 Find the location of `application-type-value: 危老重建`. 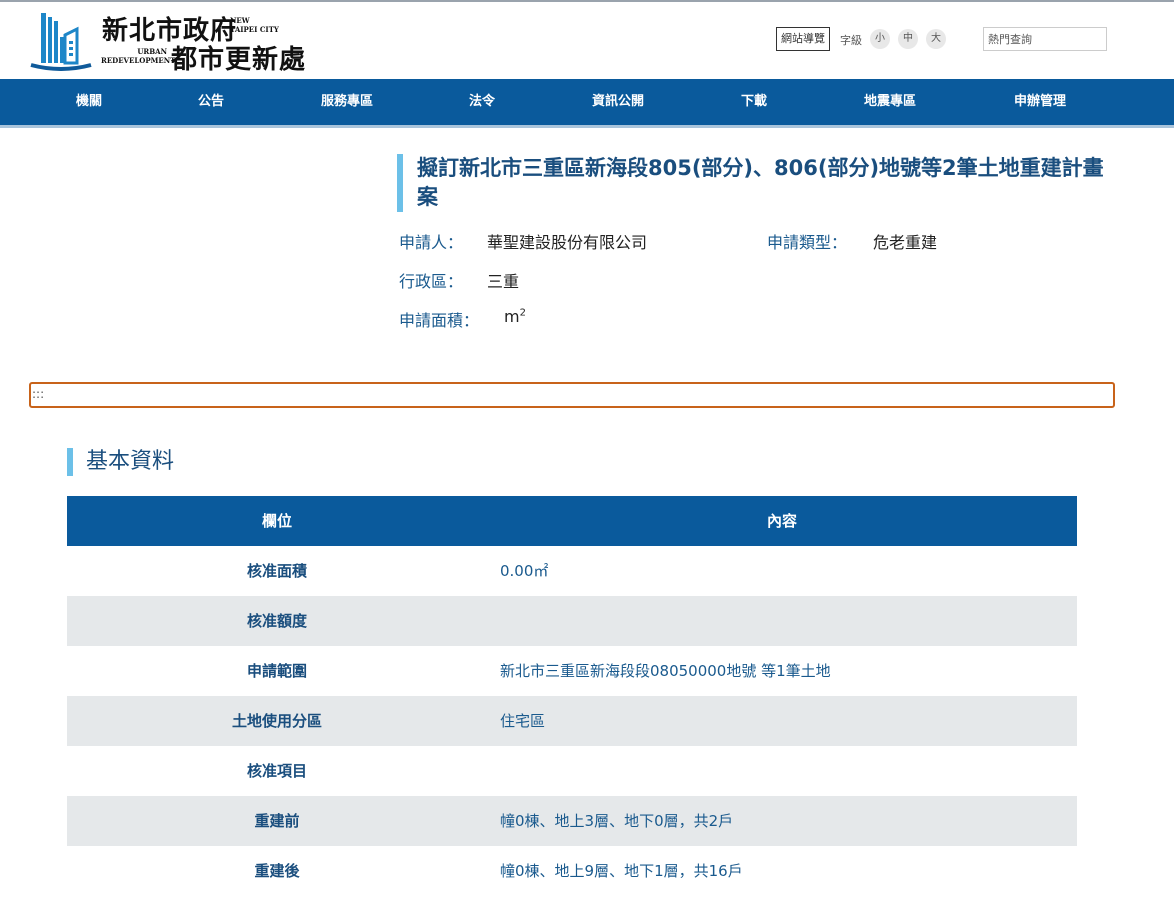

application-type-value: 危老重建 is located at coordinates (905, 242).